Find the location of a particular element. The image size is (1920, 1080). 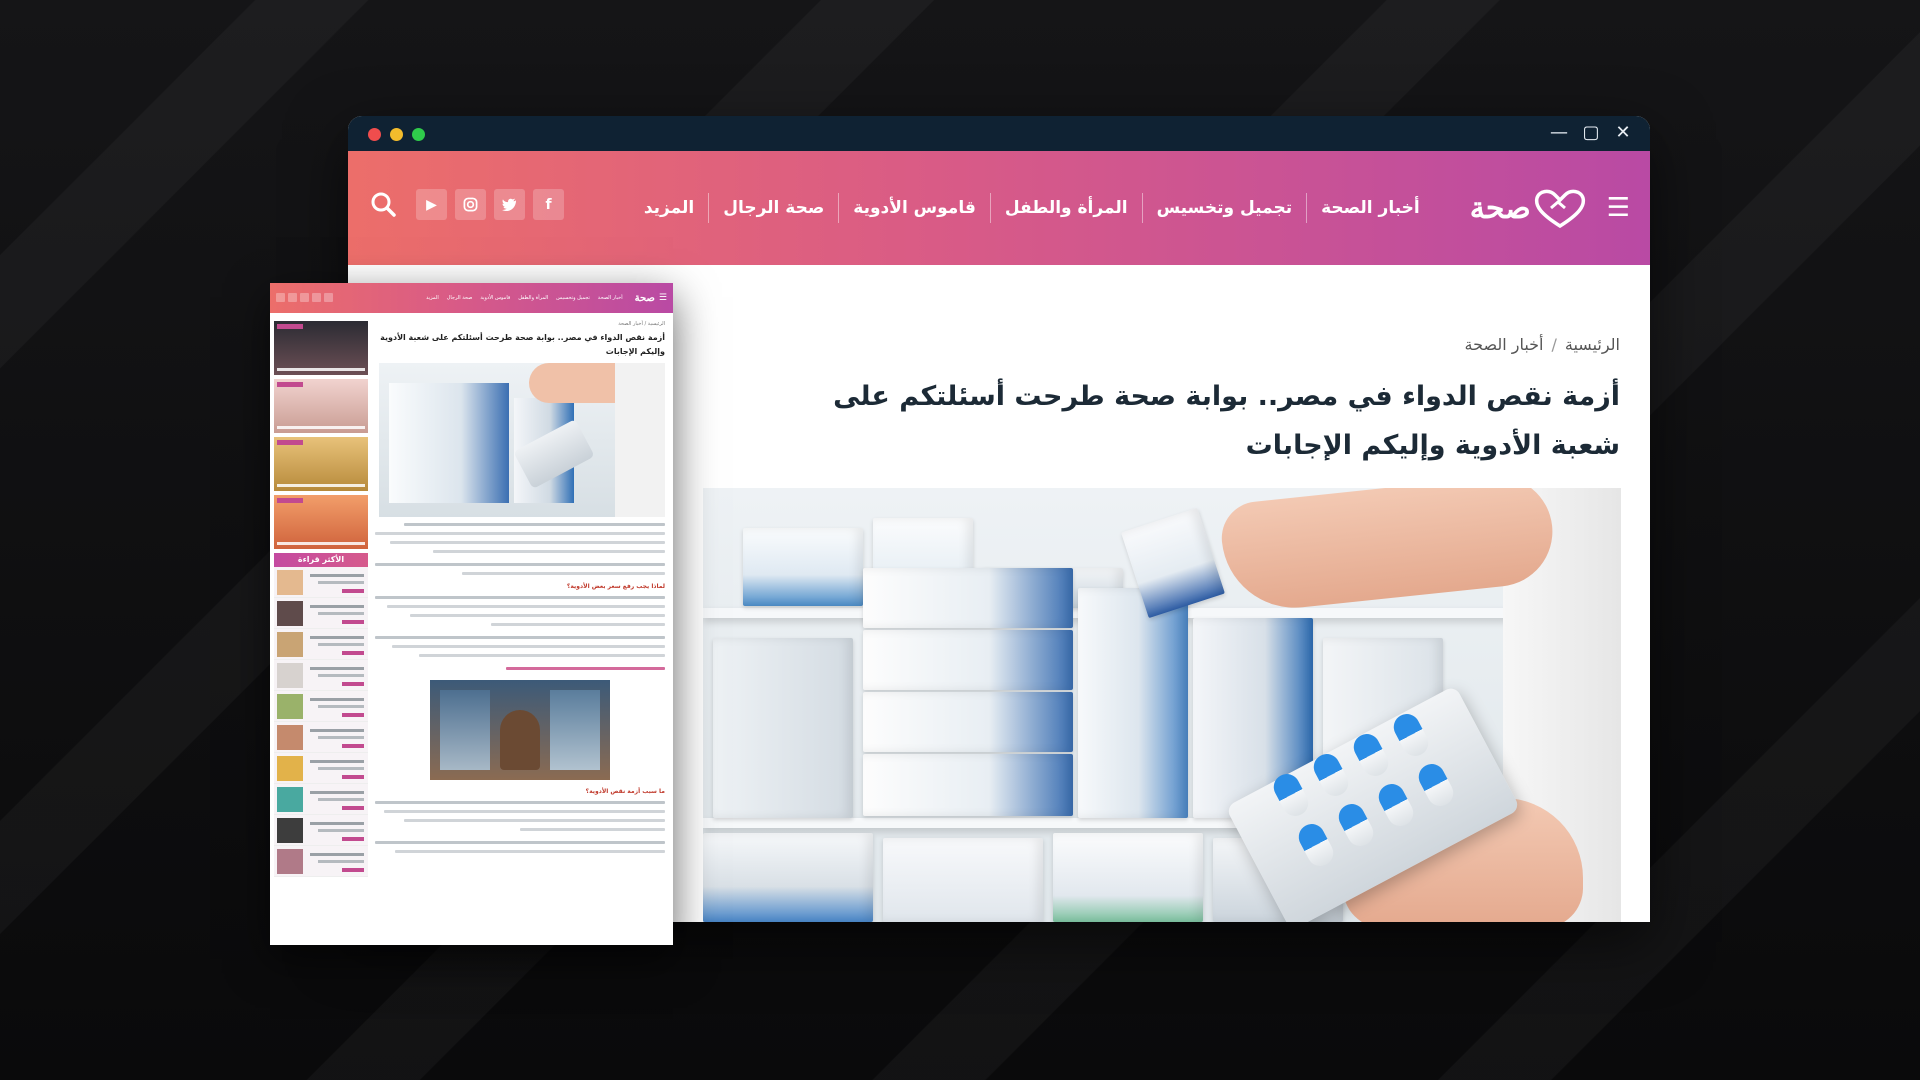

twitter-icon is located at coordinates (509, 204).